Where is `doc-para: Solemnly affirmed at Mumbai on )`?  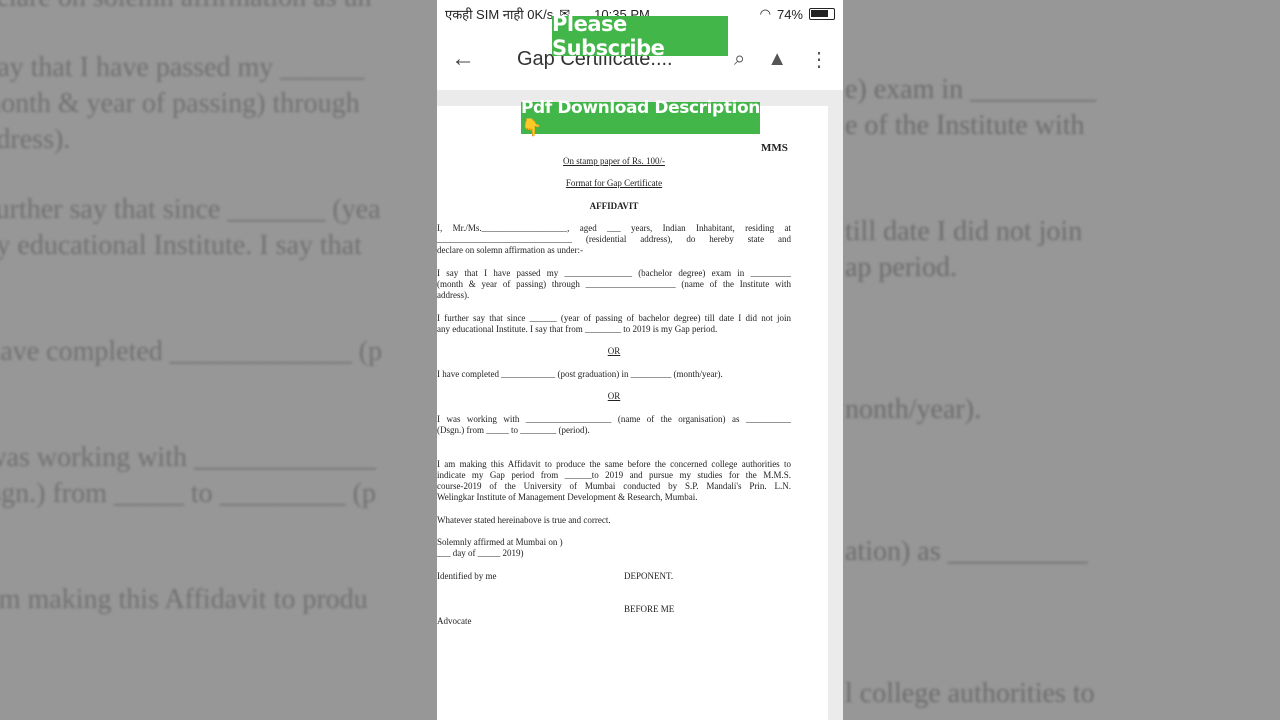
doc-para: Solemnly affirmed at Mumbai on ) is located at coordinates (500, 542).